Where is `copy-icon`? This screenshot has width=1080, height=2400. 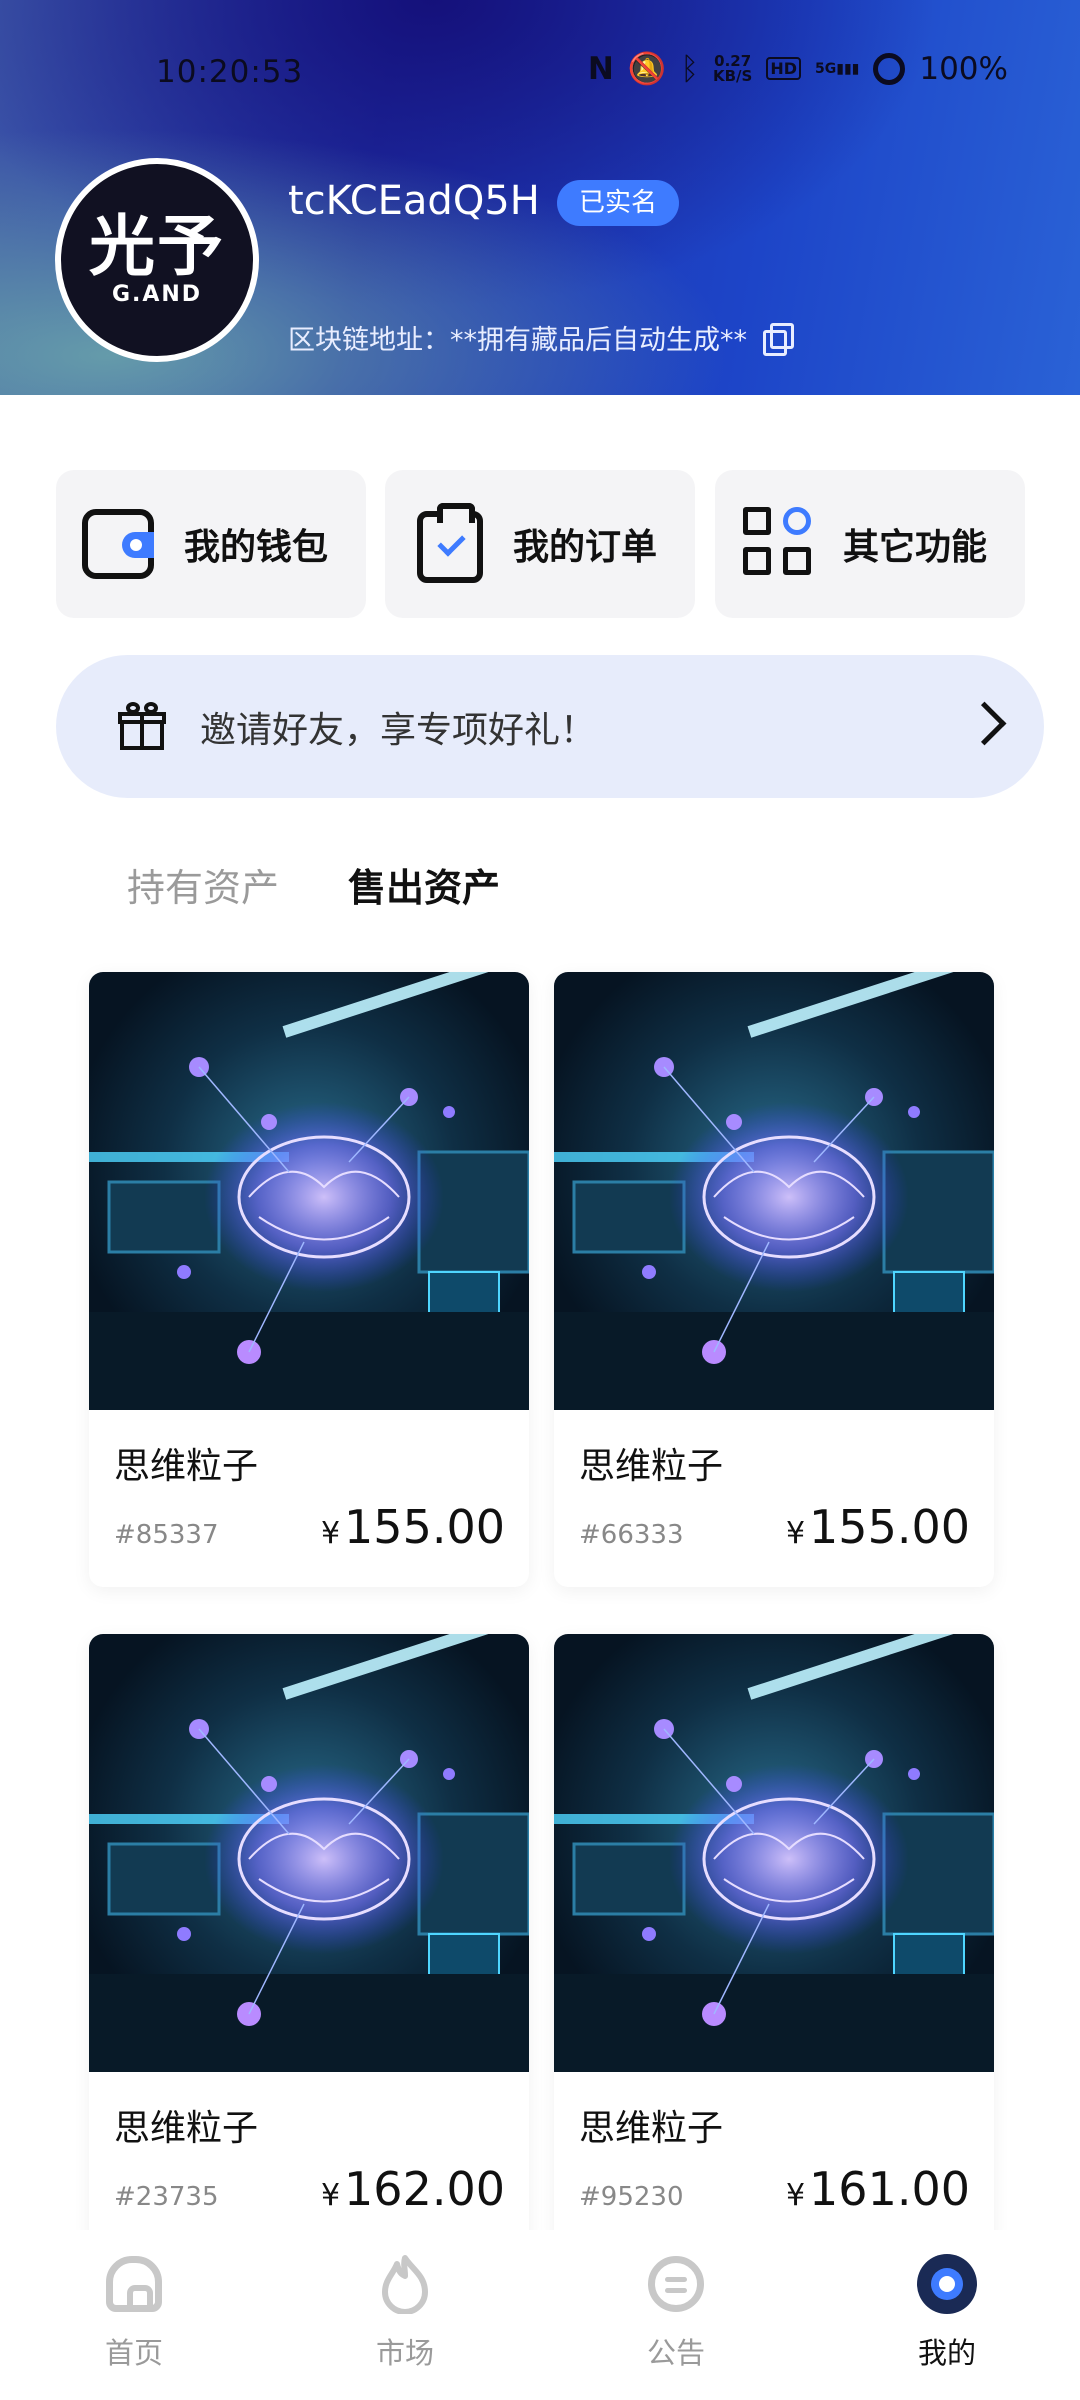
copy-icon is located at coordinates (777, 339).